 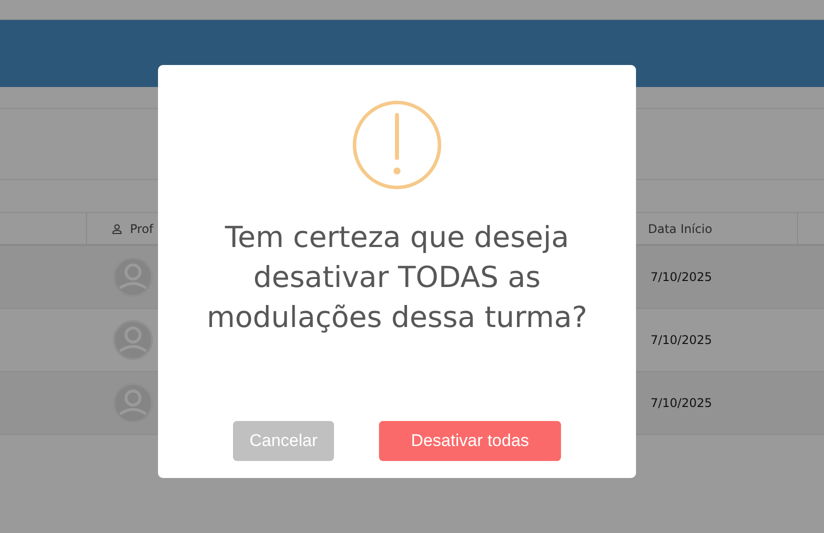 What do you see at coordinates (397, 277) in the screenshot?
I see `dialog-message: Tem certeza que deseja desativar TODAS as modulações dessa turma?` at bounding box center [397, 277].